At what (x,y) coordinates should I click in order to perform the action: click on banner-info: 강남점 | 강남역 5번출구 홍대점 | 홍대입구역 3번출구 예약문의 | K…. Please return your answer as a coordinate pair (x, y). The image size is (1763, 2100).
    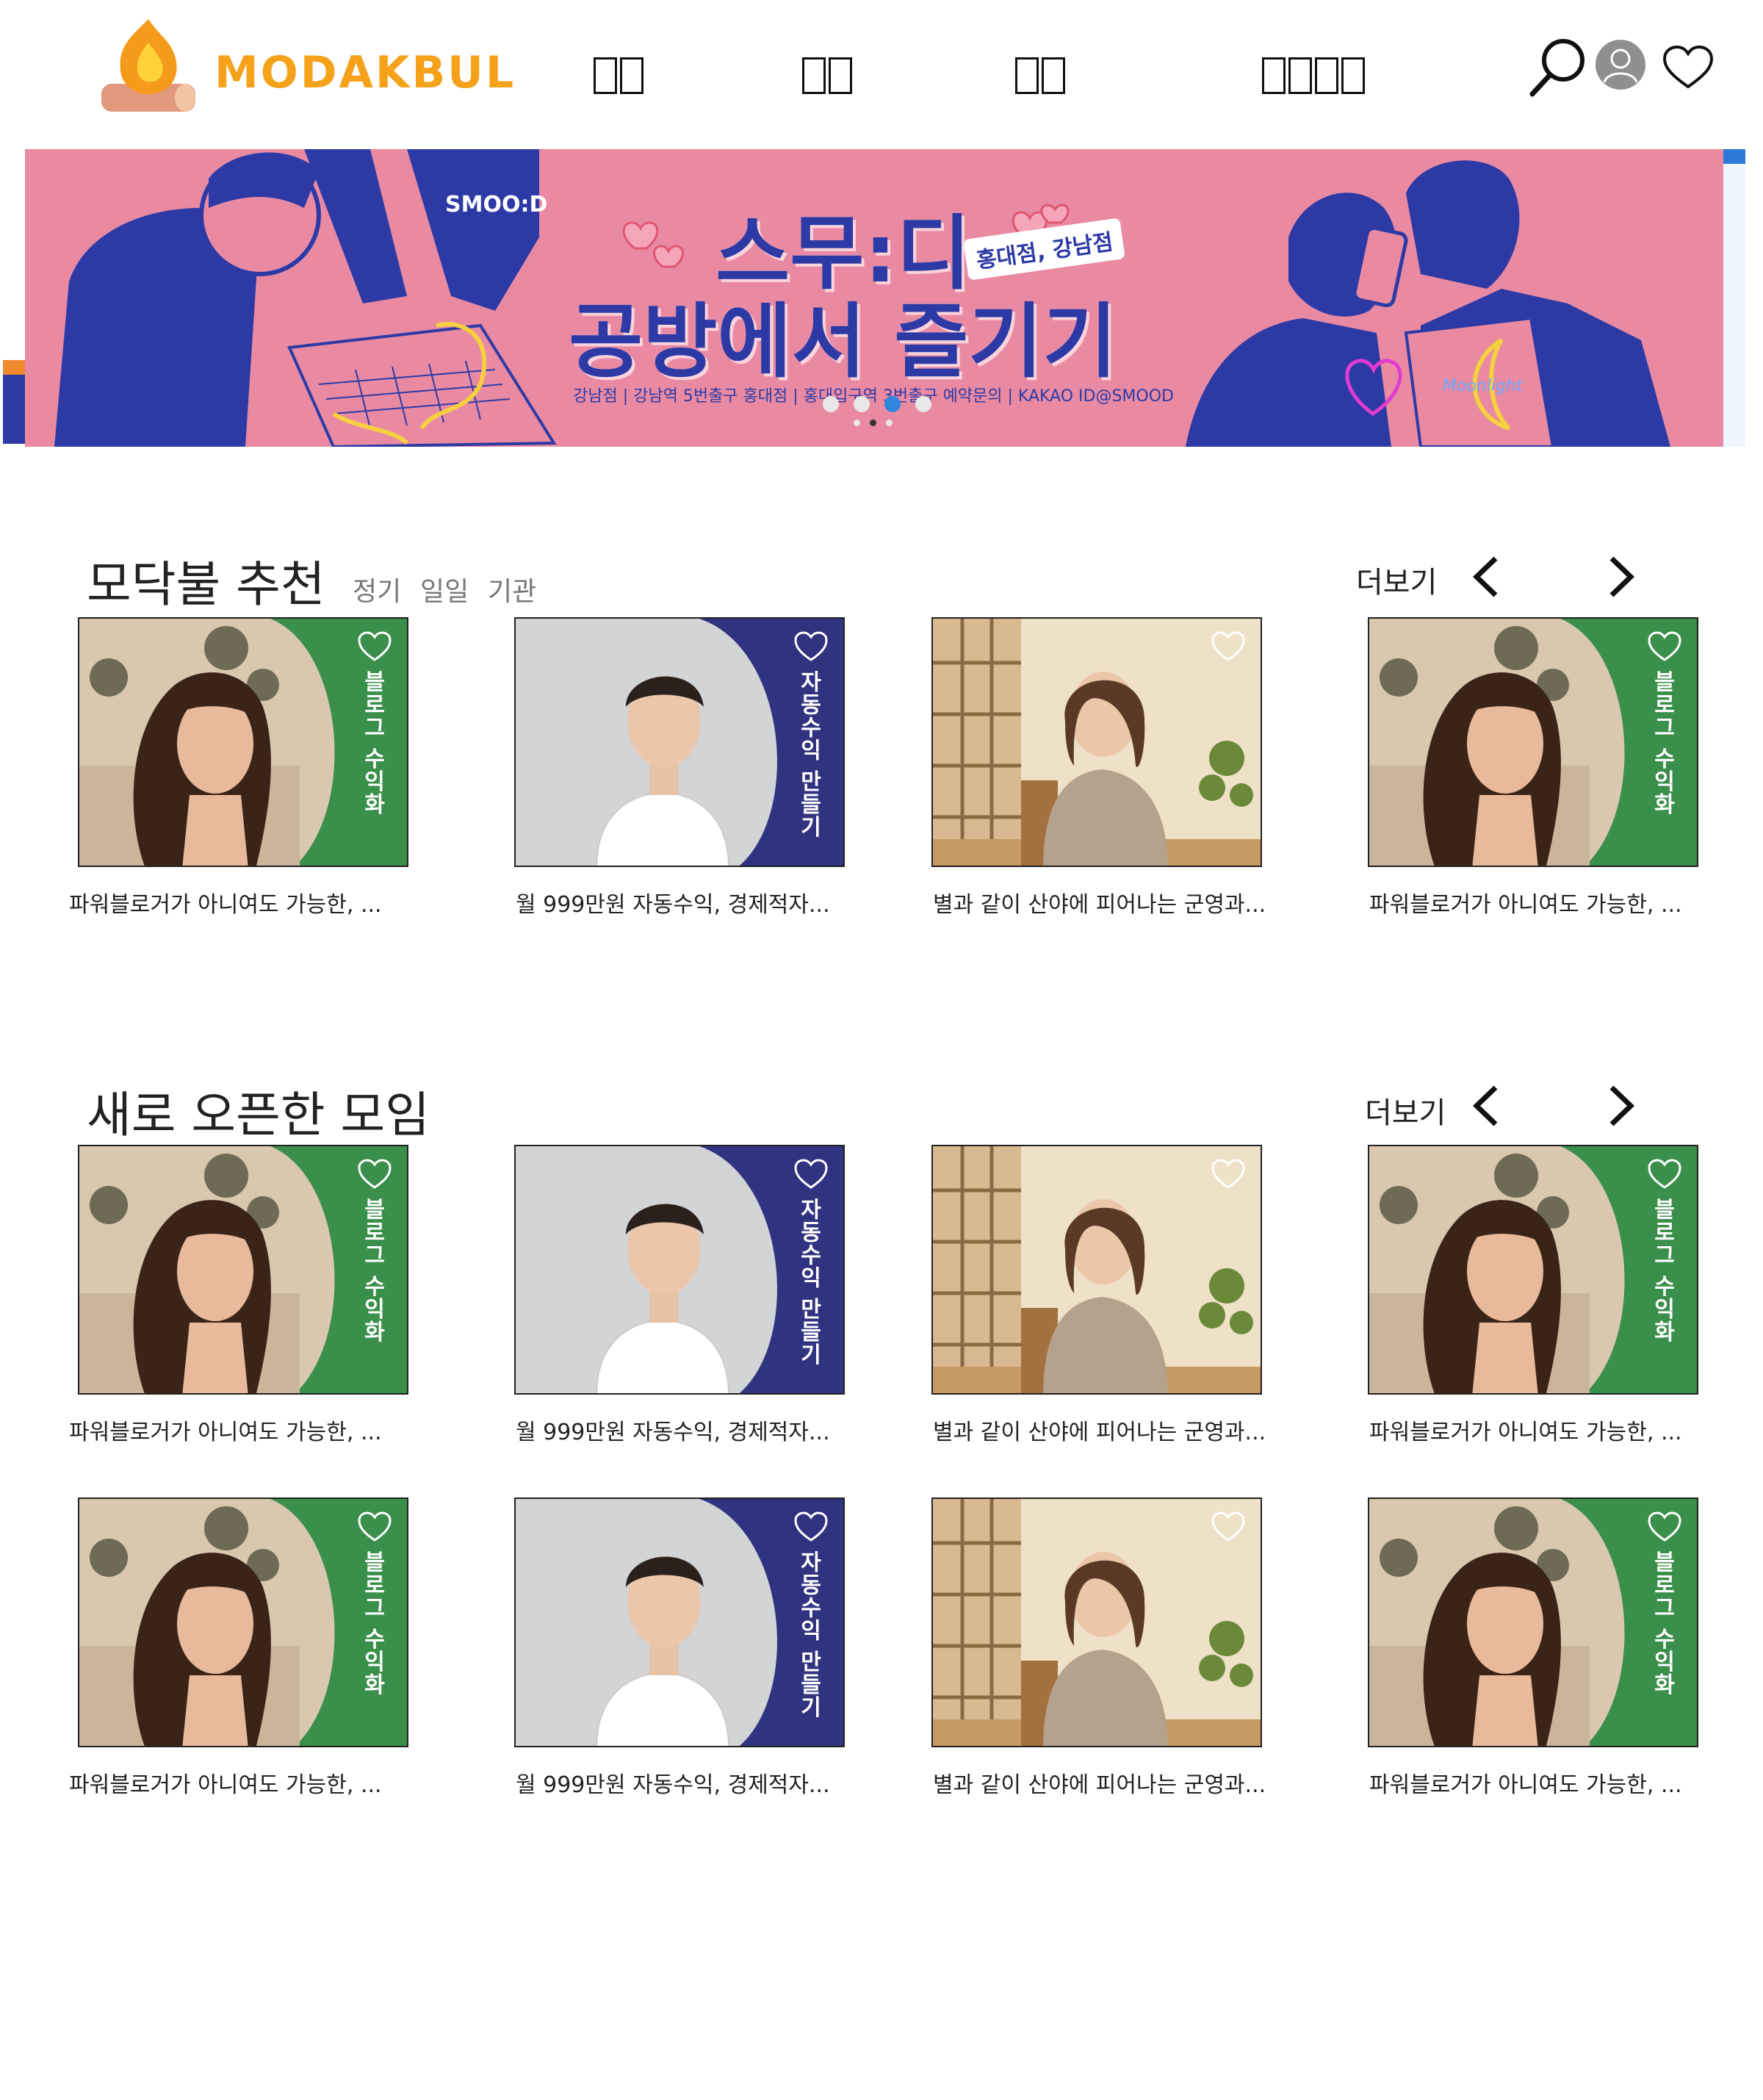
    Looking at the image, I should click on (874, 396).